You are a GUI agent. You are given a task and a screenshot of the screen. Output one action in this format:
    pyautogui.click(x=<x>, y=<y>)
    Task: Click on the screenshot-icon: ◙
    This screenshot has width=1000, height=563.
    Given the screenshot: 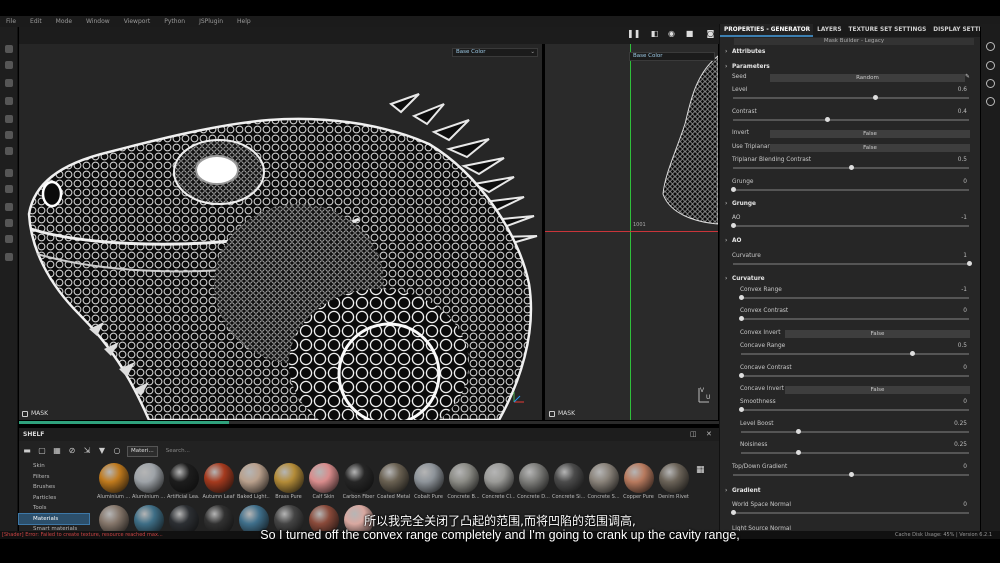 What is the action you would take?
    pyautogui.click(x=710, y=33)
    